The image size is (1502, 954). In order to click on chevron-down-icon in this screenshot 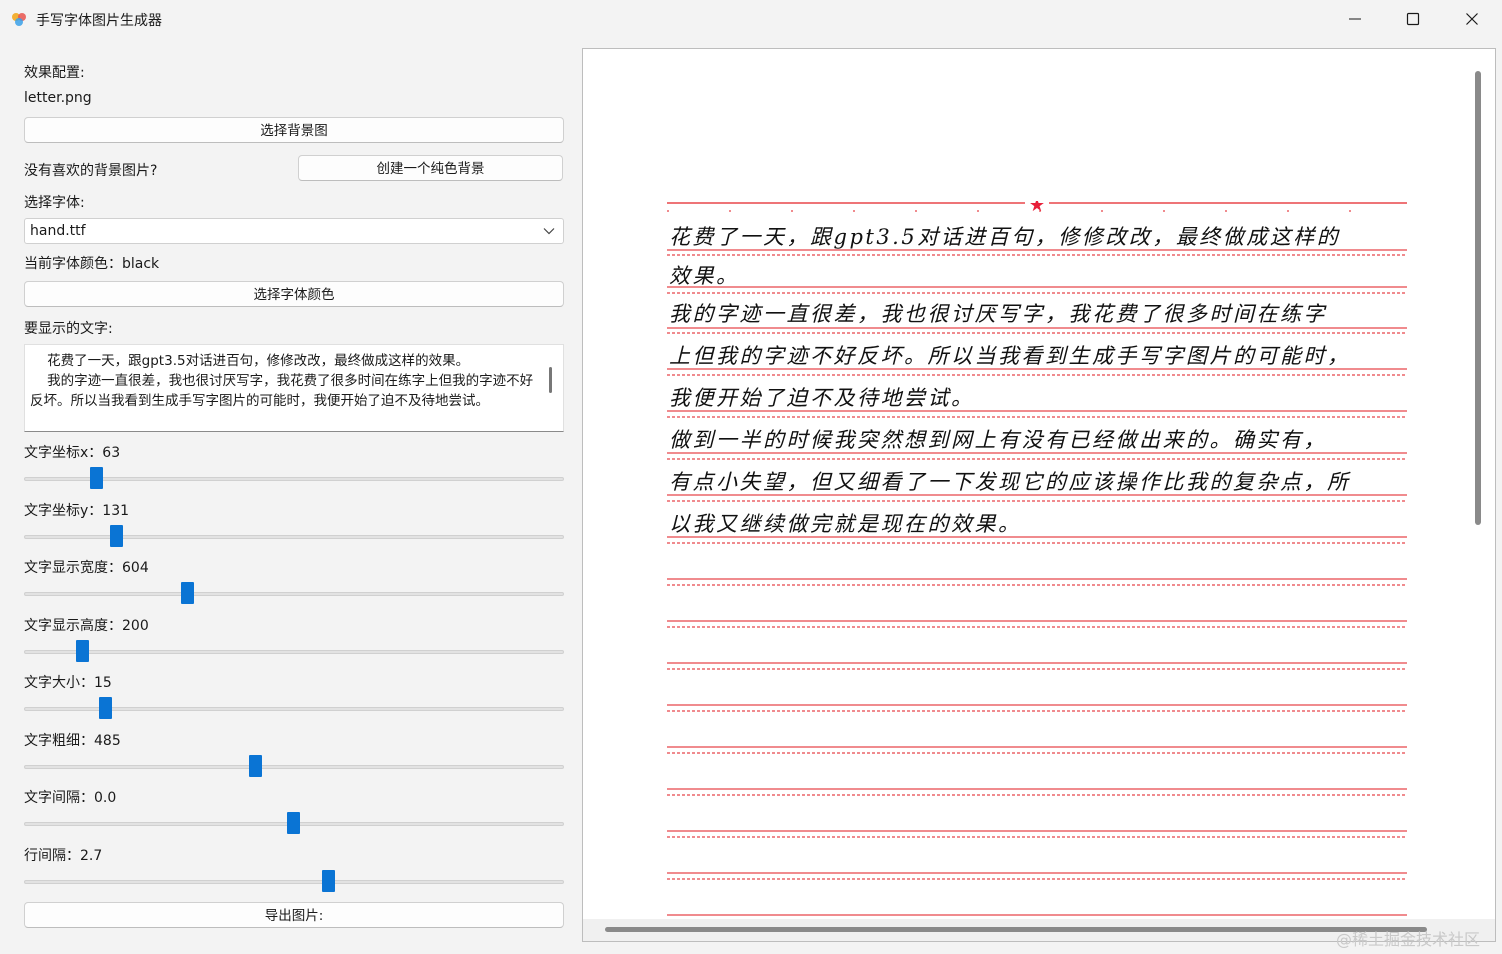, I will do `click(549, 231)`.